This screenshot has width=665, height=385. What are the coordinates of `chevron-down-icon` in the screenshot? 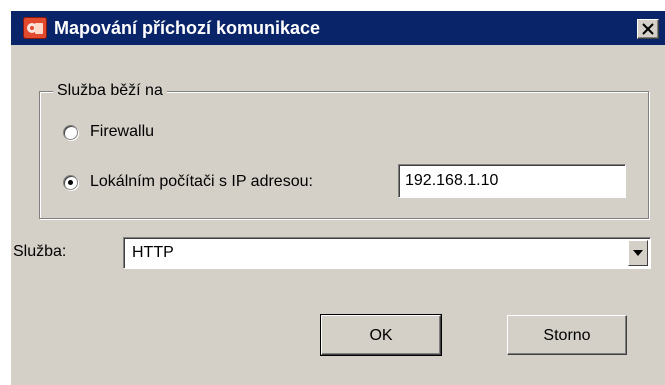 It's located at (638, 253).